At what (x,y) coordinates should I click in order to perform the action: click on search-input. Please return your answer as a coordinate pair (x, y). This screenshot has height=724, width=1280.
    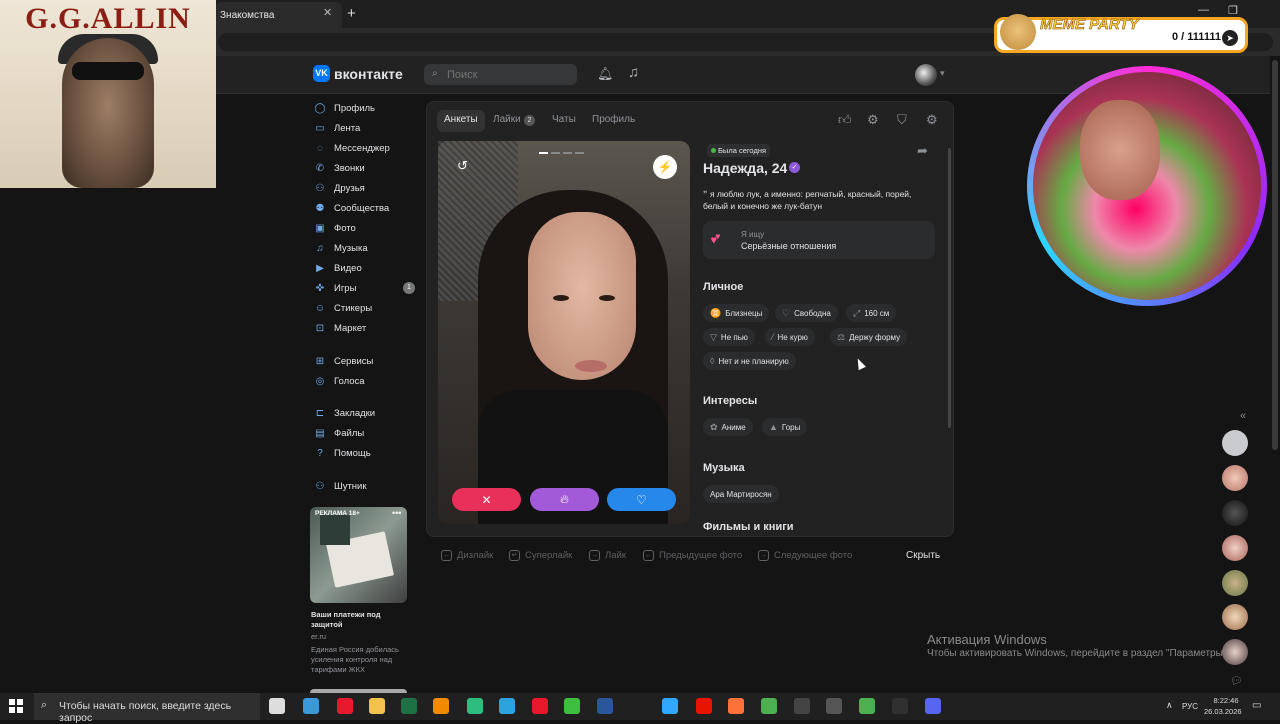
    Looking at the image, I should click on (500, 74).